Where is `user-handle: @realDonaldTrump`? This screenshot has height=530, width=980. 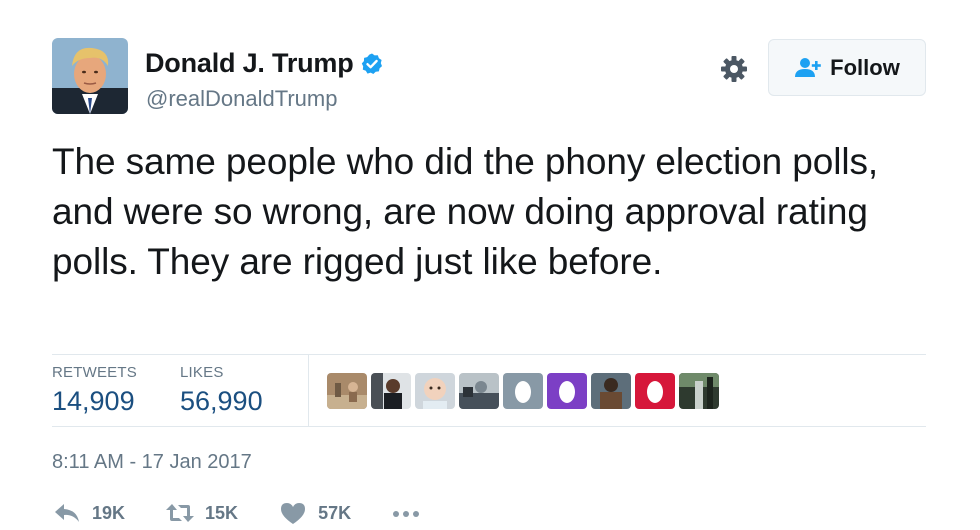 user-handle: @realDonaldTrump is located at coordinates (241, 99).